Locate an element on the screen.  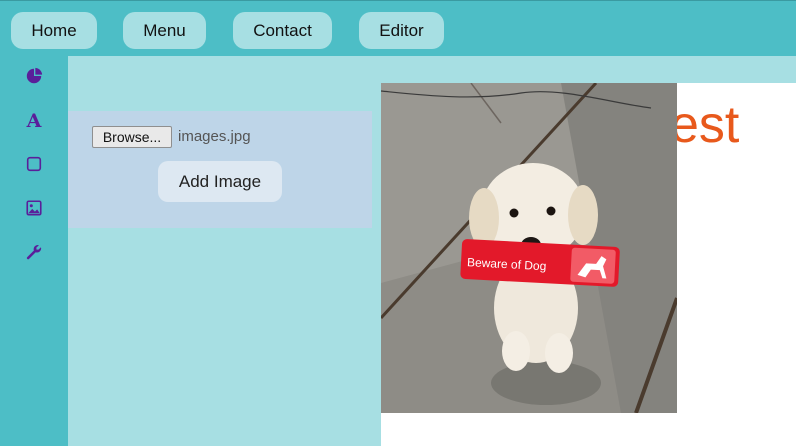
top-nav-bar: Home Menu Contact Editor is located at coordinates (398, 28).